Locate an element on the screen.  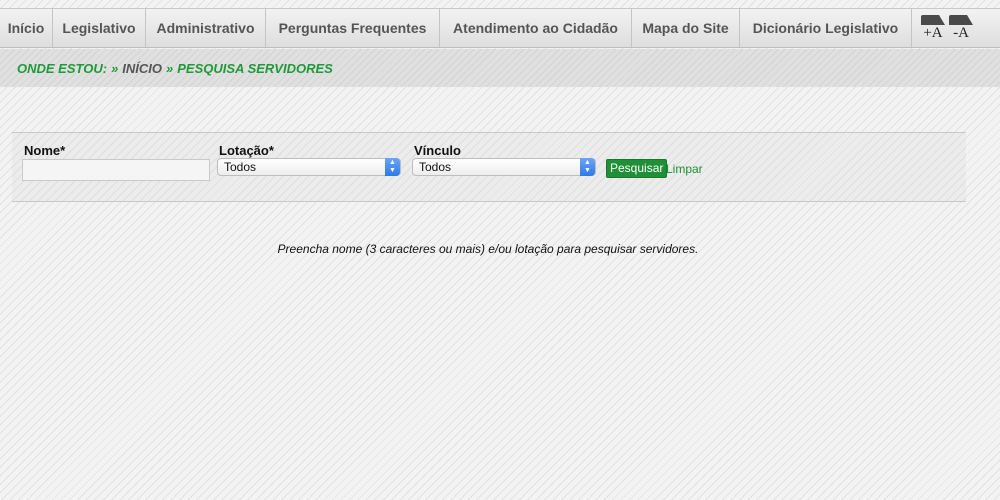
name-input is located at coordinates (116, 170).